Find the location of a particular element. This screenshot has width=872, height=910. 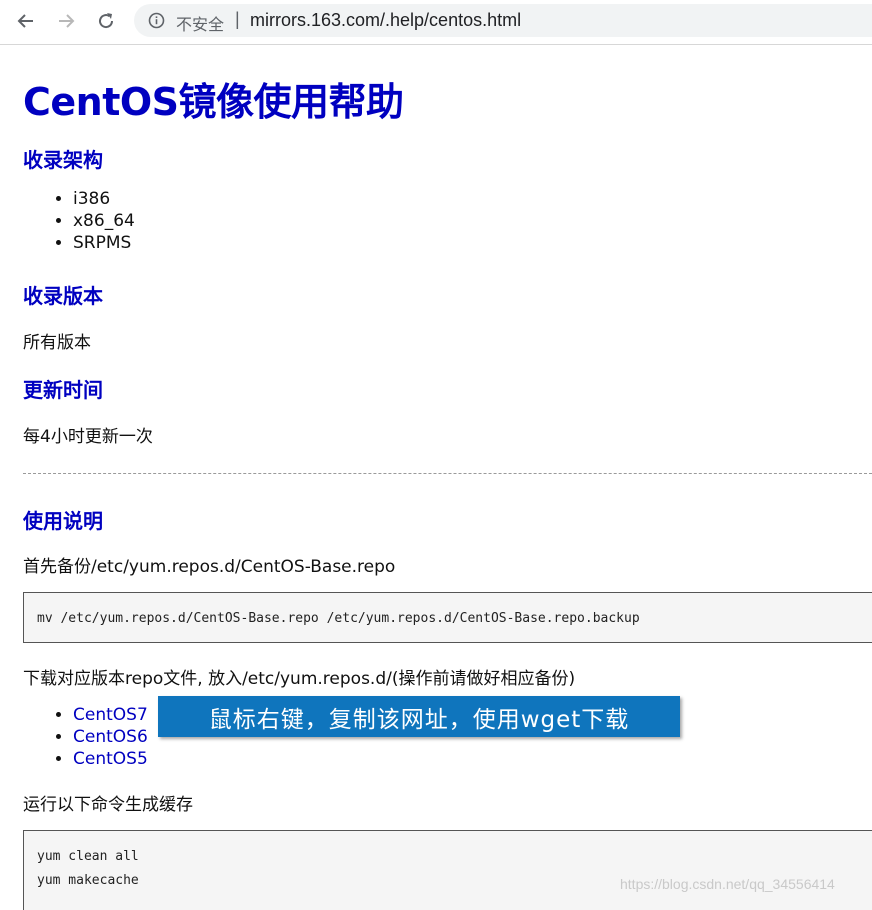

list-item: CentOS5 is located at coordinates (110, 759).